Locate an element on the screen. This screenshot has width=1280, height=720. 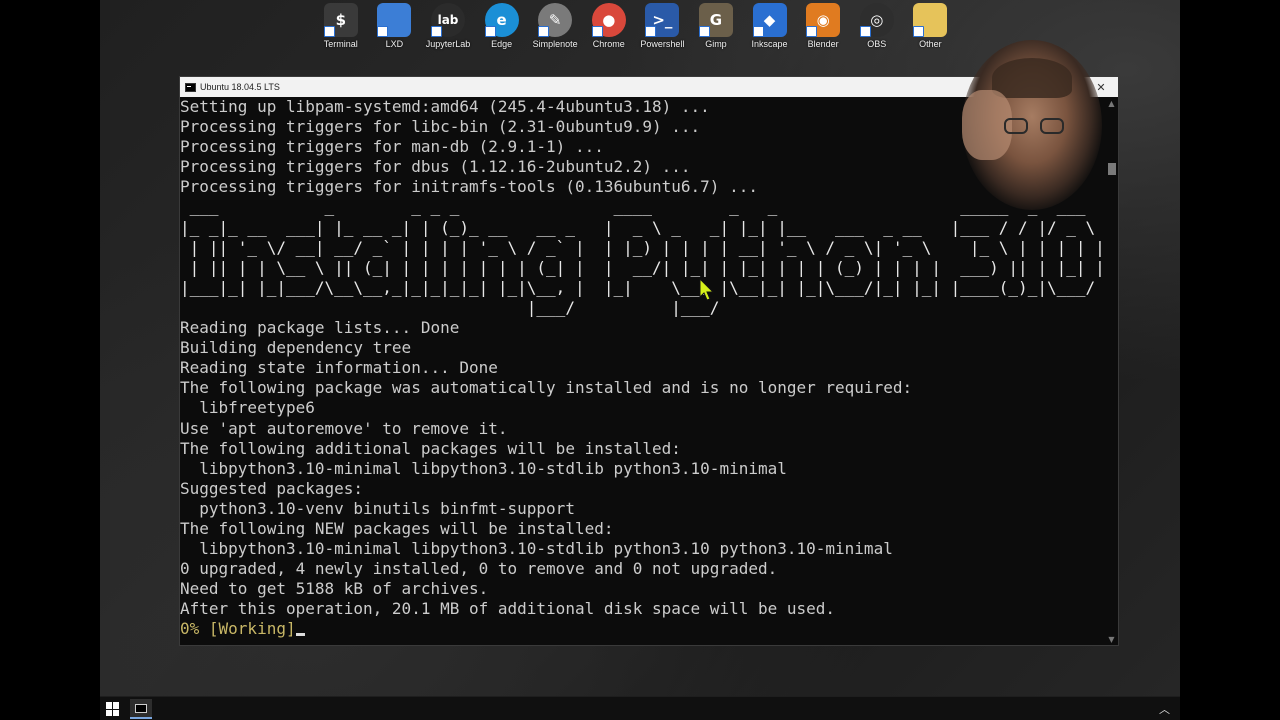
progress-line: 0% [Working] is located at coordinates (642, 629).